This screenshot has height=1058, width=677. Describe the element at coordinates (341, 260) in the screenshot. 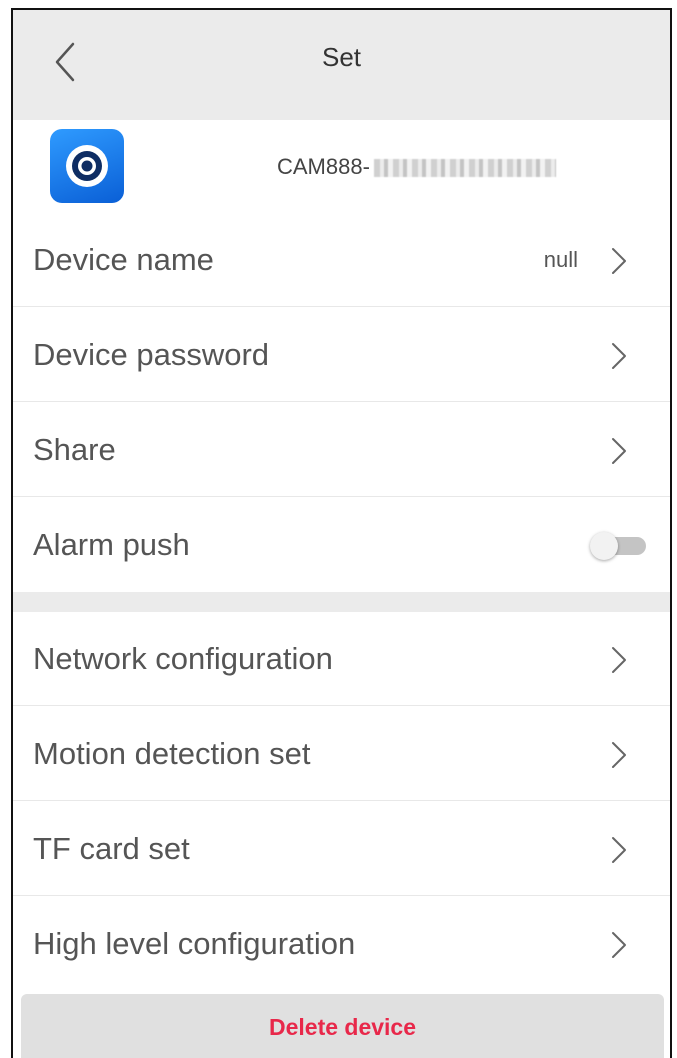

I see `row-device-name: Device name null` at that location.